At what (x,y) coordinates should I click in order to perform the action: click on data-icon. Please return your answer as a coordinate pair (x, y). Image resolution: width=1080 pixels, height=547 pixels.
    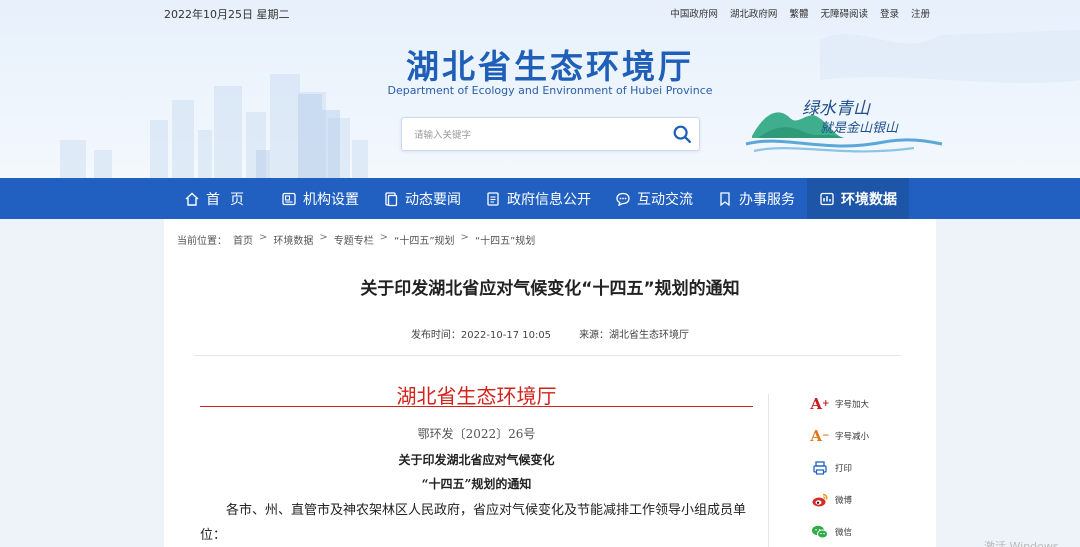
    Looking at the image, I should click on (827, 198).